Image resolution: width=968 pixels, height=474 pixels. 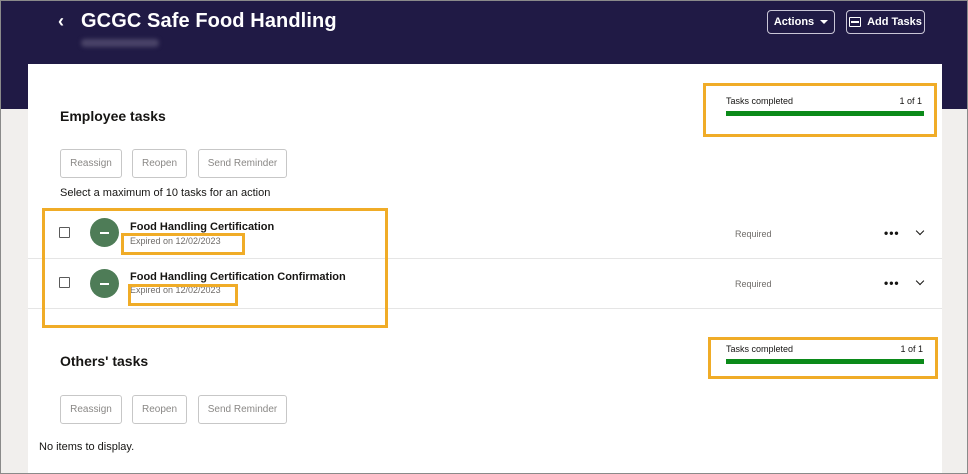 I want to click on employee-tasks-title: Employee tasks, so click(x=113, y=116).